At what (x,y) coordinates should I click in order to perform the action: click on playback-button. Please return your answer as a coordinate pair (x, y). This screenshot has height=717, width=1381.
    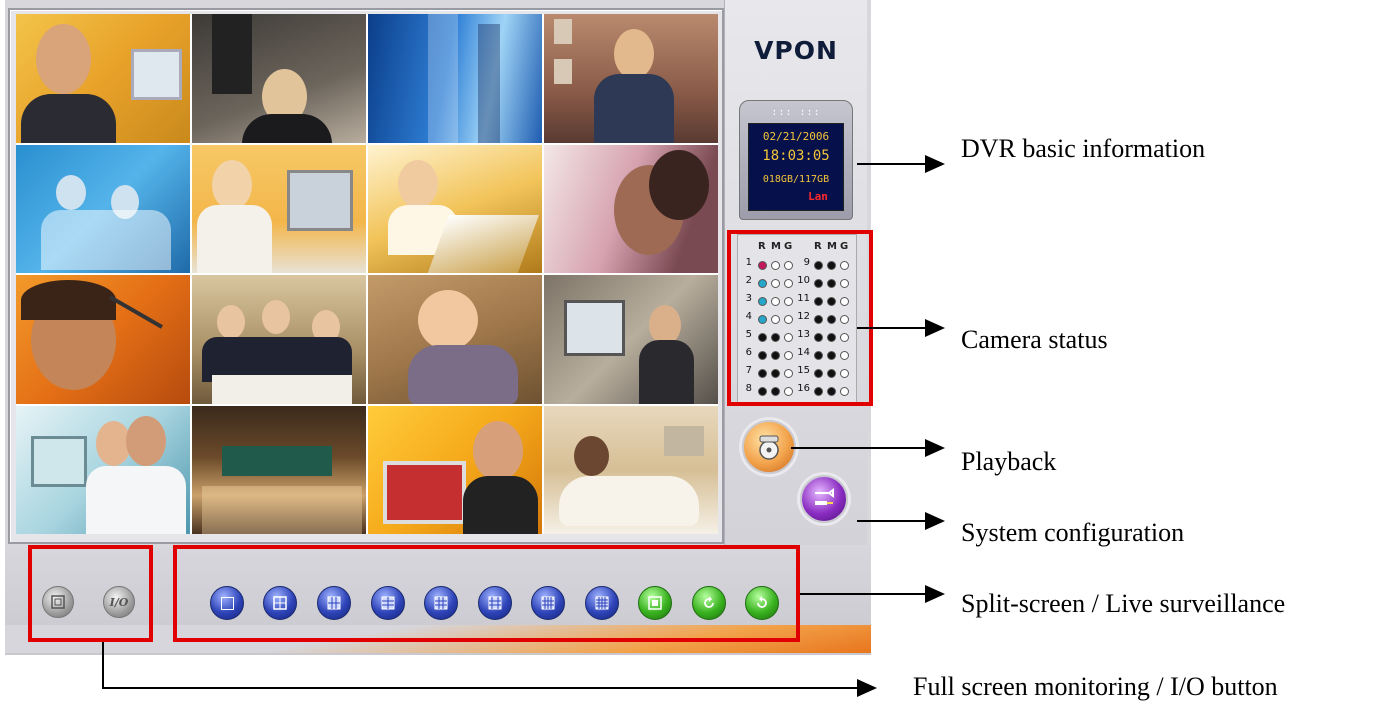
    Looking at the image, I should click on (769, 447).